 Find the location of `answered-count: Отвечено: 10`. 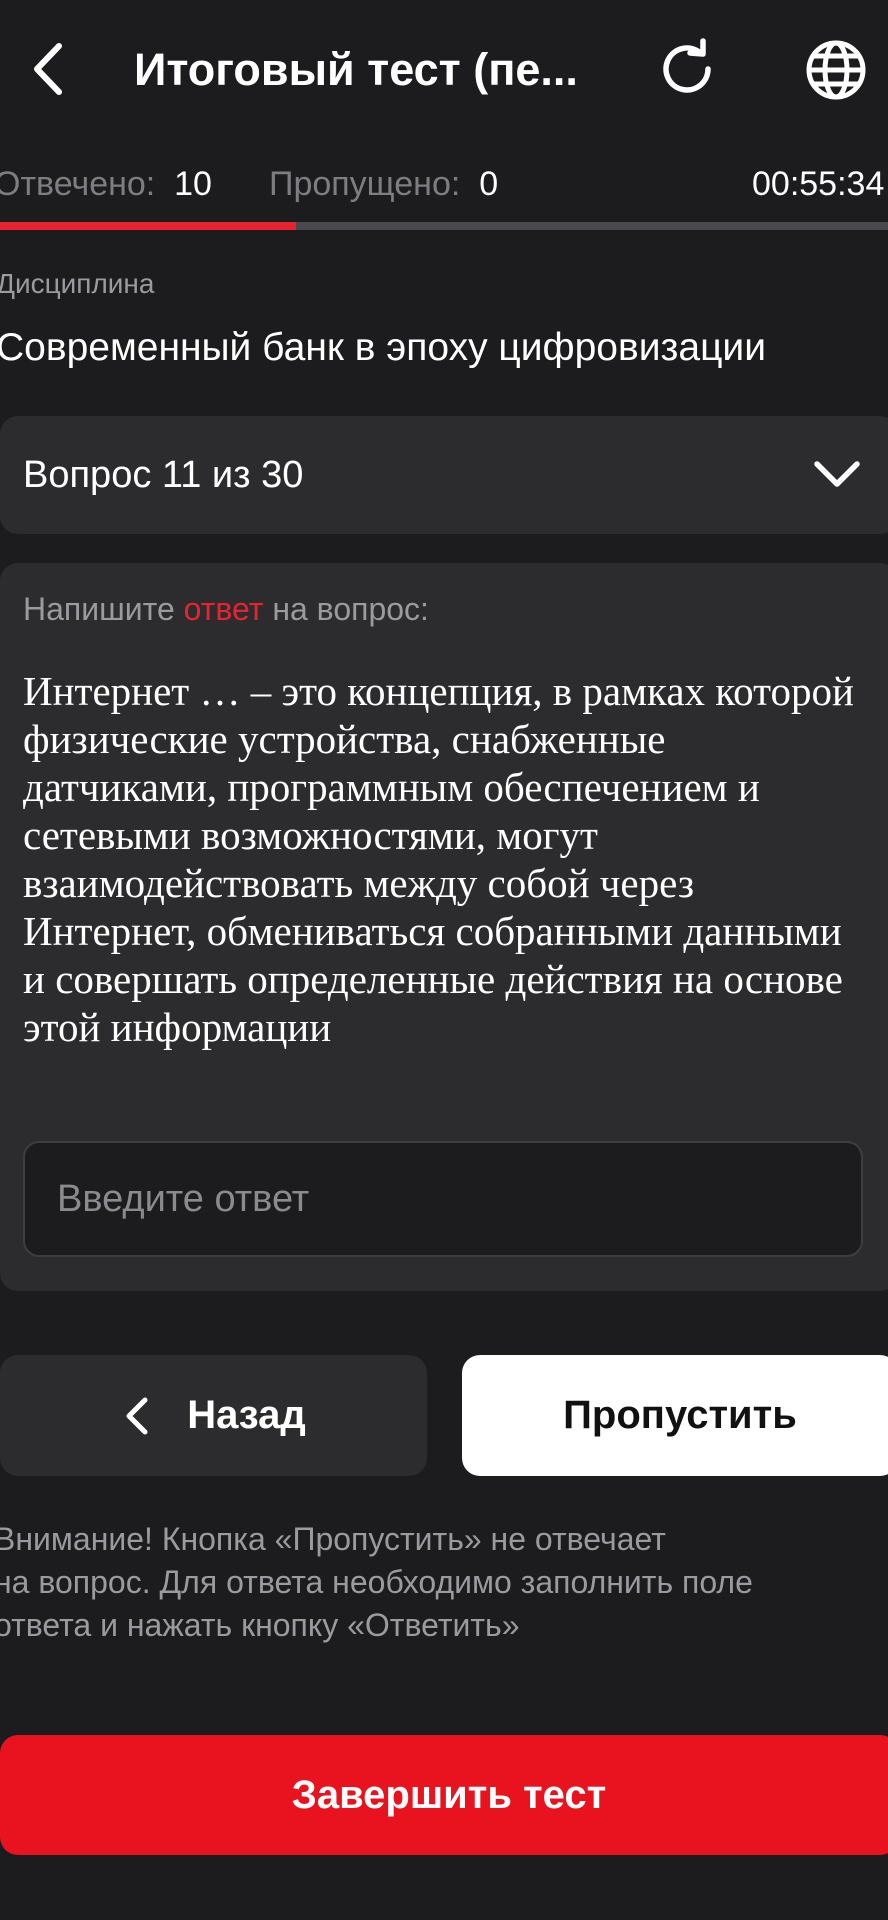

answered-count: Отвечено: 10 is located at coordinates (106, 184).